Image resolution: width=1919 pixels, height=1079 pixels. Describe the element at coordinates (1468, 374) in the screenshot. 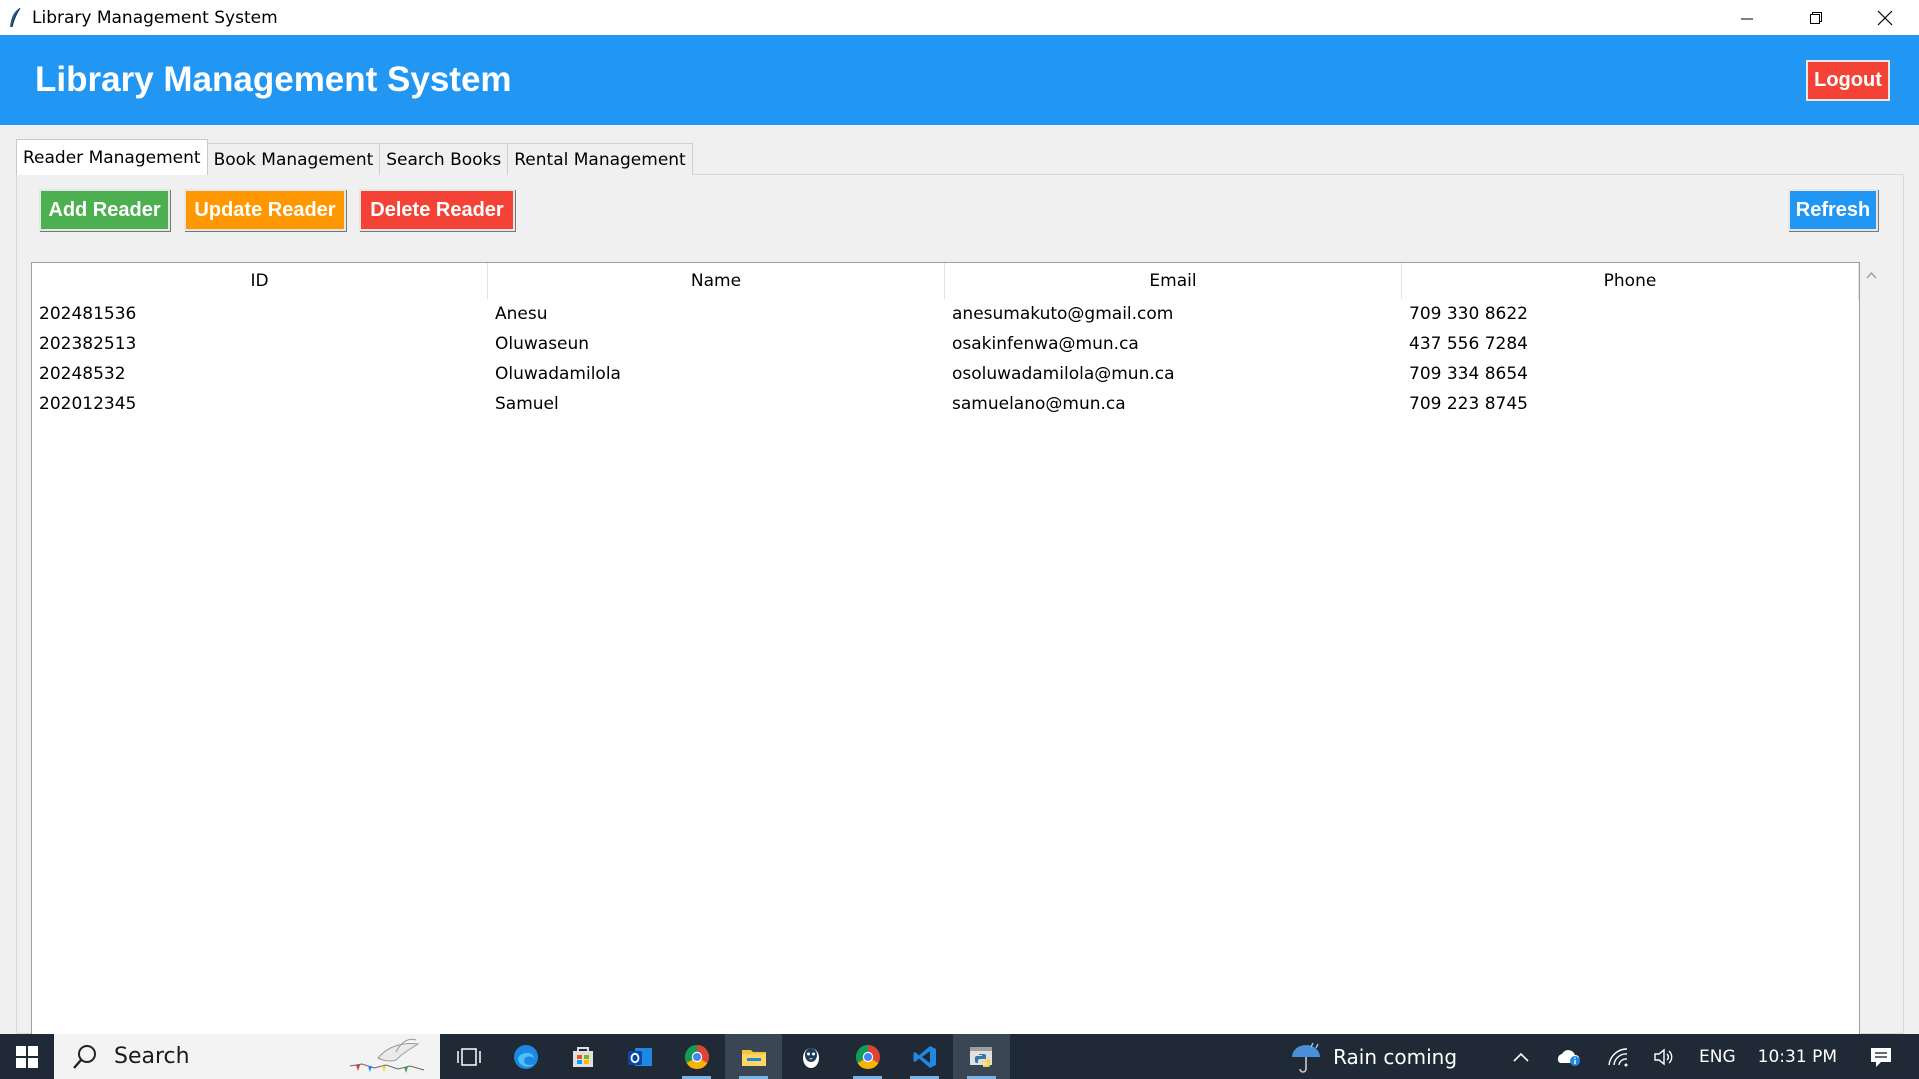

I see `cell-phone: 709 334 8654` at that location.